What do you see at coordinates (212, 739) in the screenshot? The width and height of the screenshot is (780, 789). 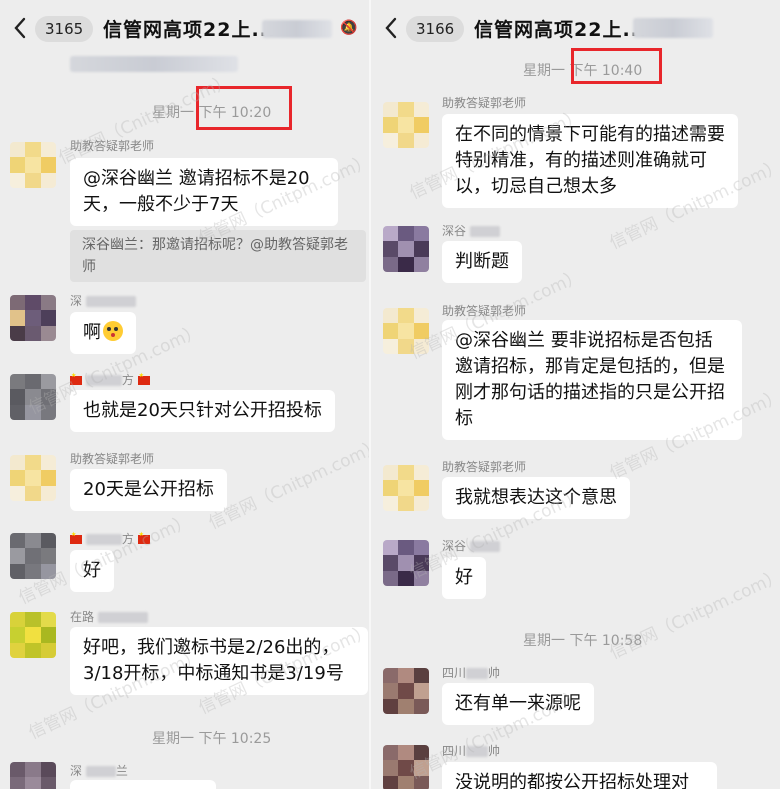 I see `timestamp: 星期一 下午 10:25` at bounding box center [212, 739].